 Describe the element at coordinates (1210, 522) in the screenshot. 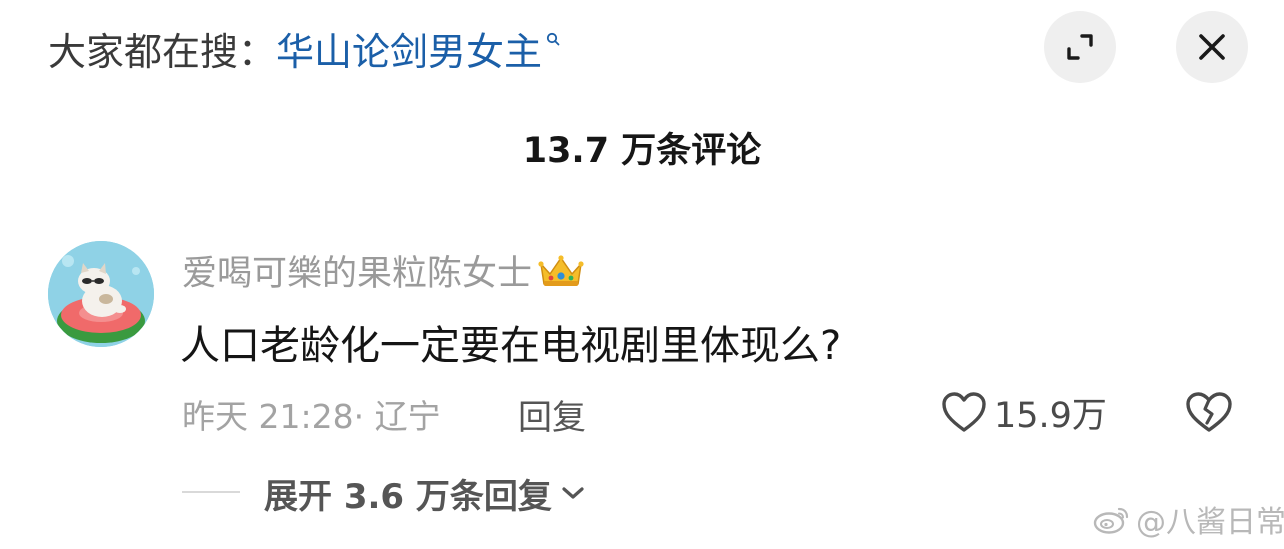

I see `watermark-text: @八酱日常` at that location.